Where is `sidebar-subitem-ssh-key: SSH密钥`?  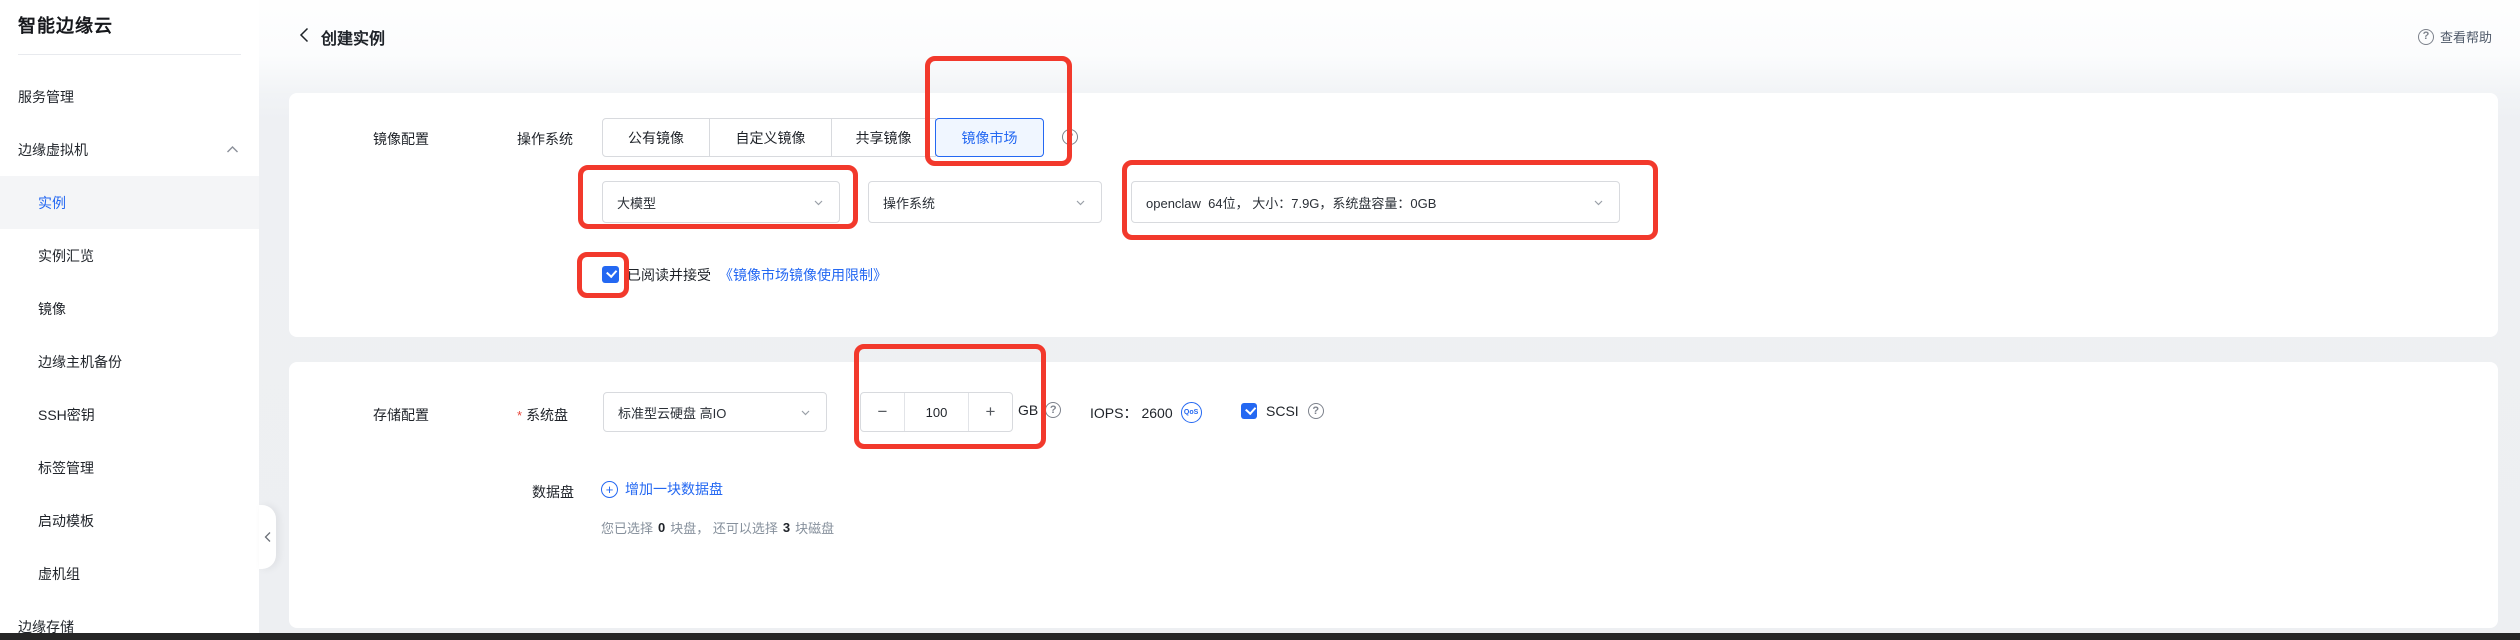
sidebar-subitem-ssh-key: SSH密钥 is located at coordinates (129, 414).